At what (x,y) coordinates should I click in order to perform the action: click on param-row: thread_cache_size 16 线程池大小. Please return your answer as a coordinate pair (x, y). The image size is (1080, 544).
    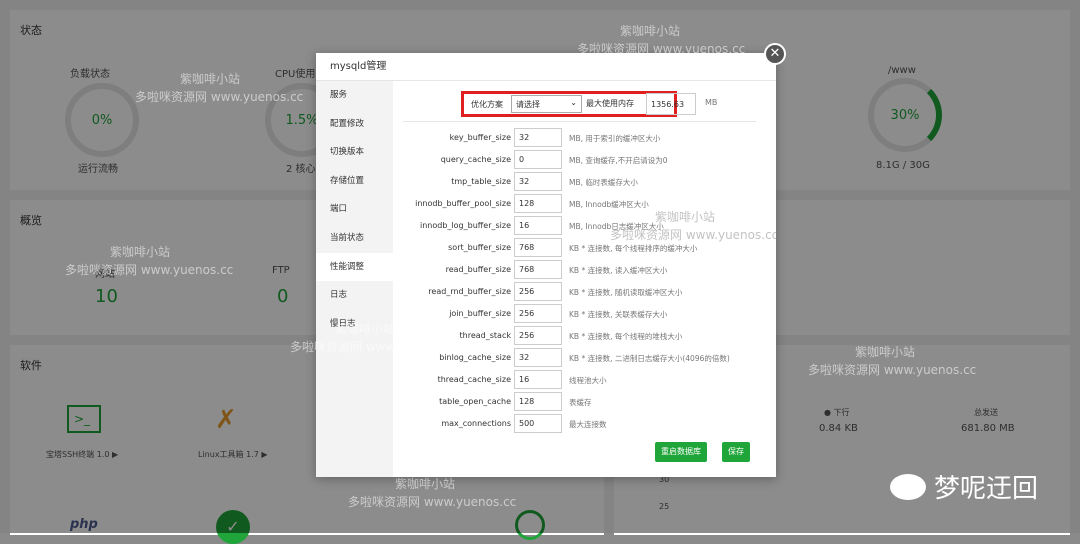
    Looking at the image, I should click on (584, 380).